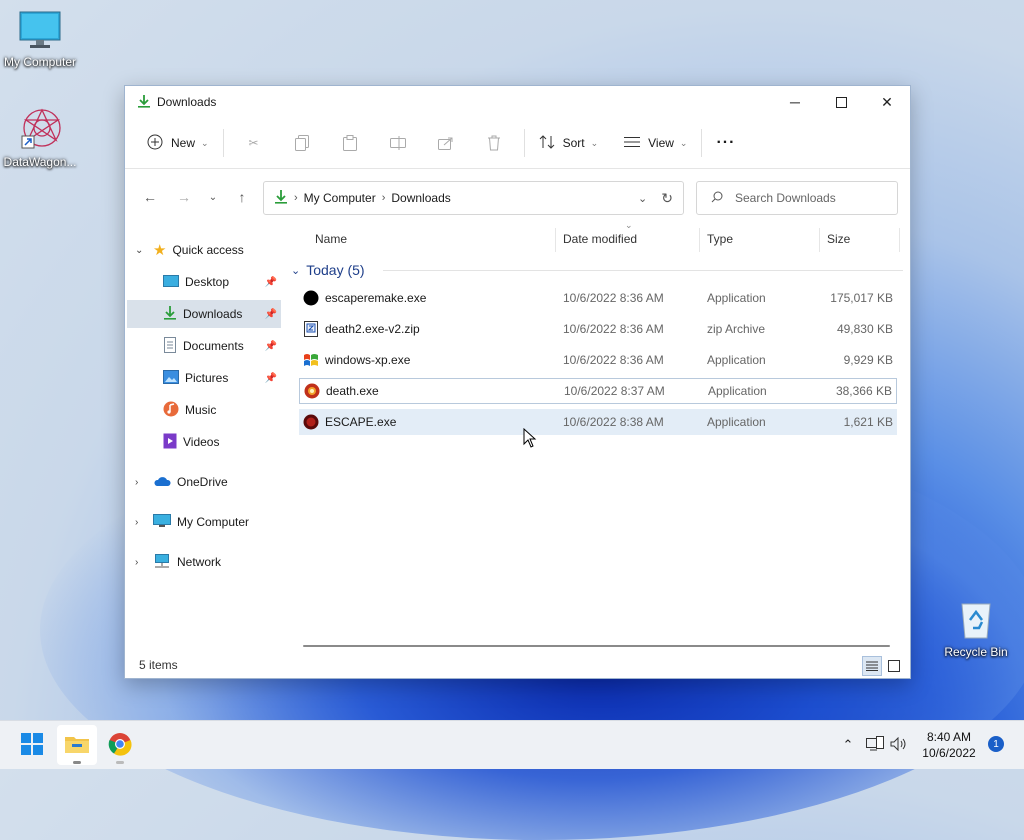 The width and height of the screenshot is (1024, 840). What do you see at coordinates (120, 745) in the screenshot?
I see `taskbar-chrome` at bounding box center [120, 745].